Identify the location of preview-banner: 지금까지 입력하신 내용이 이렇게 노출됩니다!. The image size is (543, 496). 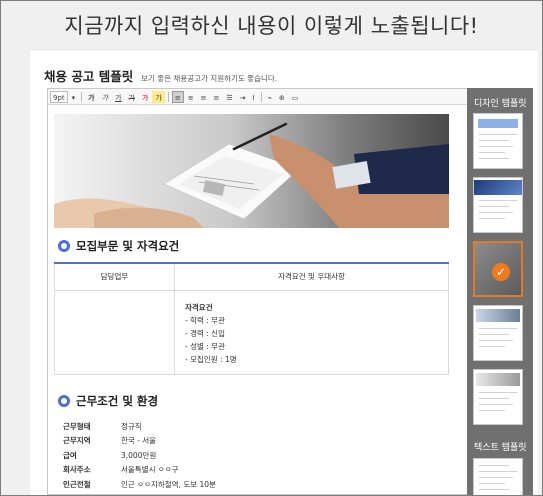
(271, 26).